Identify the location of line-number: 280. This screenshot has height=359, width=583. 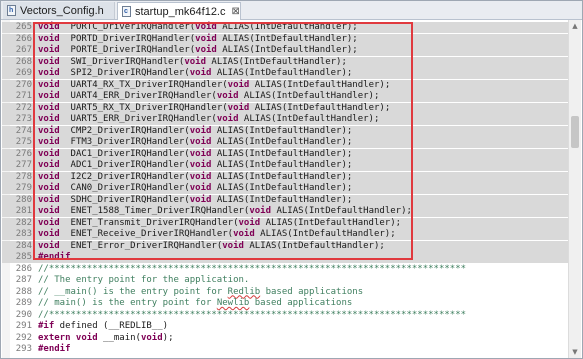
(23, 199).